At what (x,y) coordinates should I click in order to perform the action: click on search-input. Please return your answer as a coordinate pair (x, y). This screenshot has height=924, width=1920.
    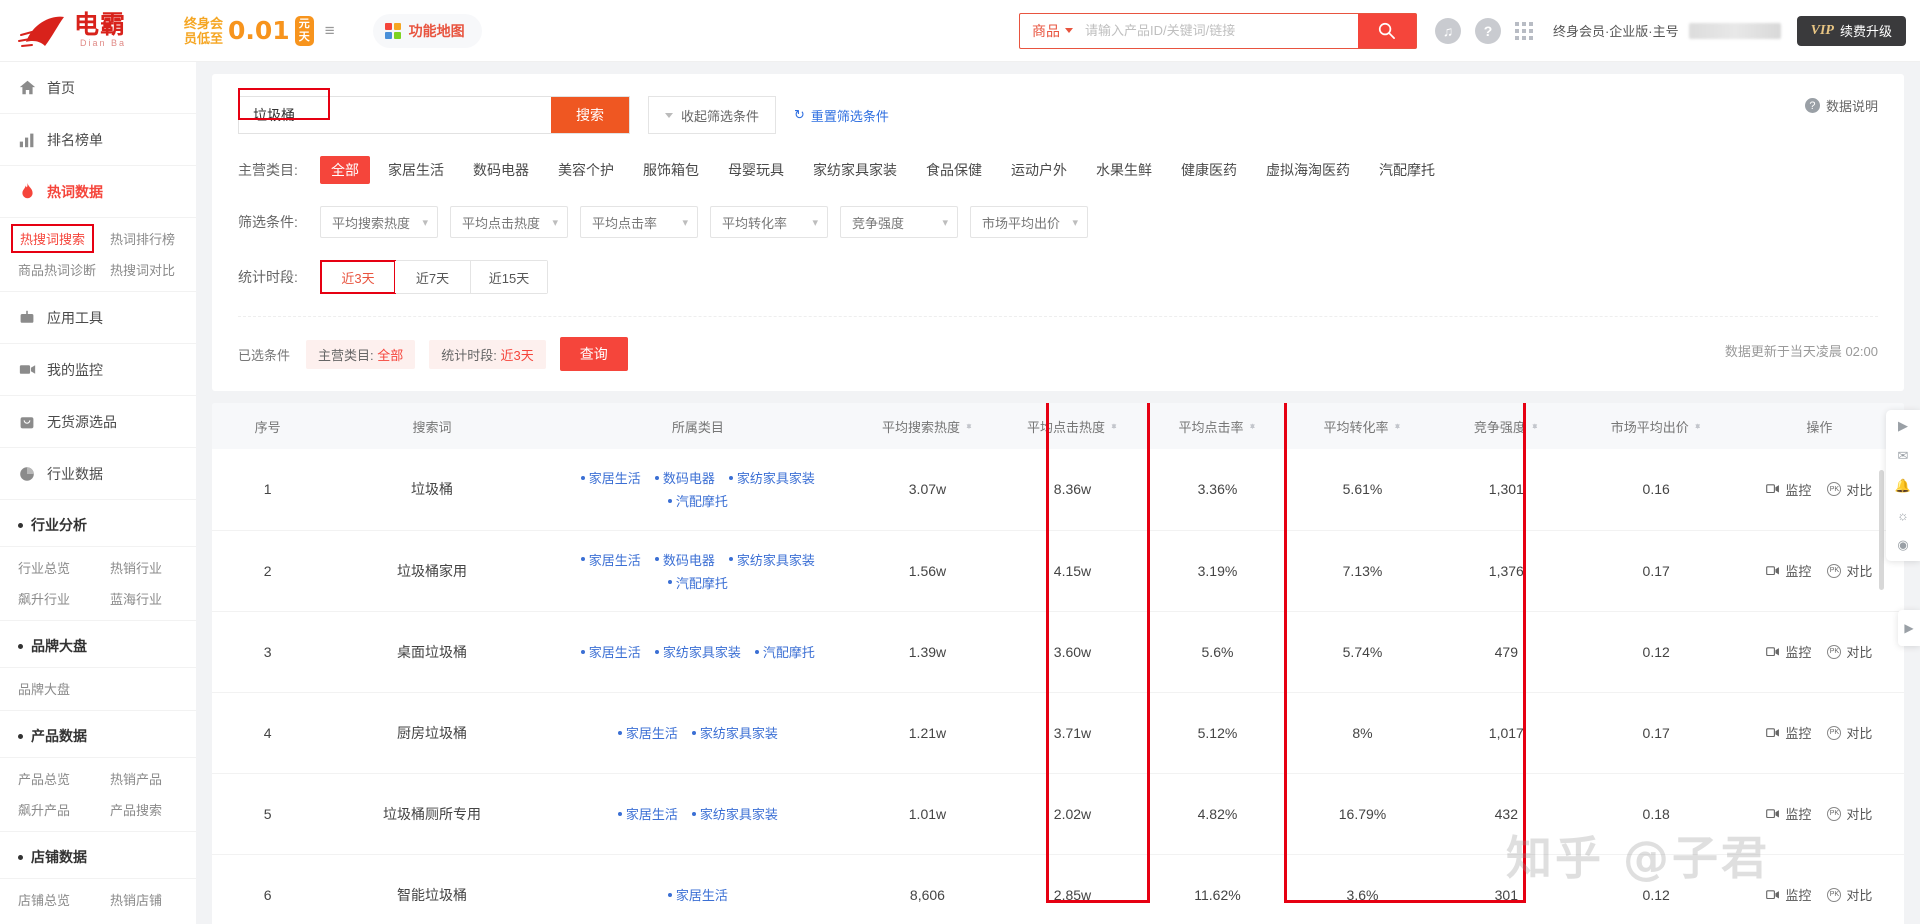
    Looking at the image, I should click on (1220, 30).